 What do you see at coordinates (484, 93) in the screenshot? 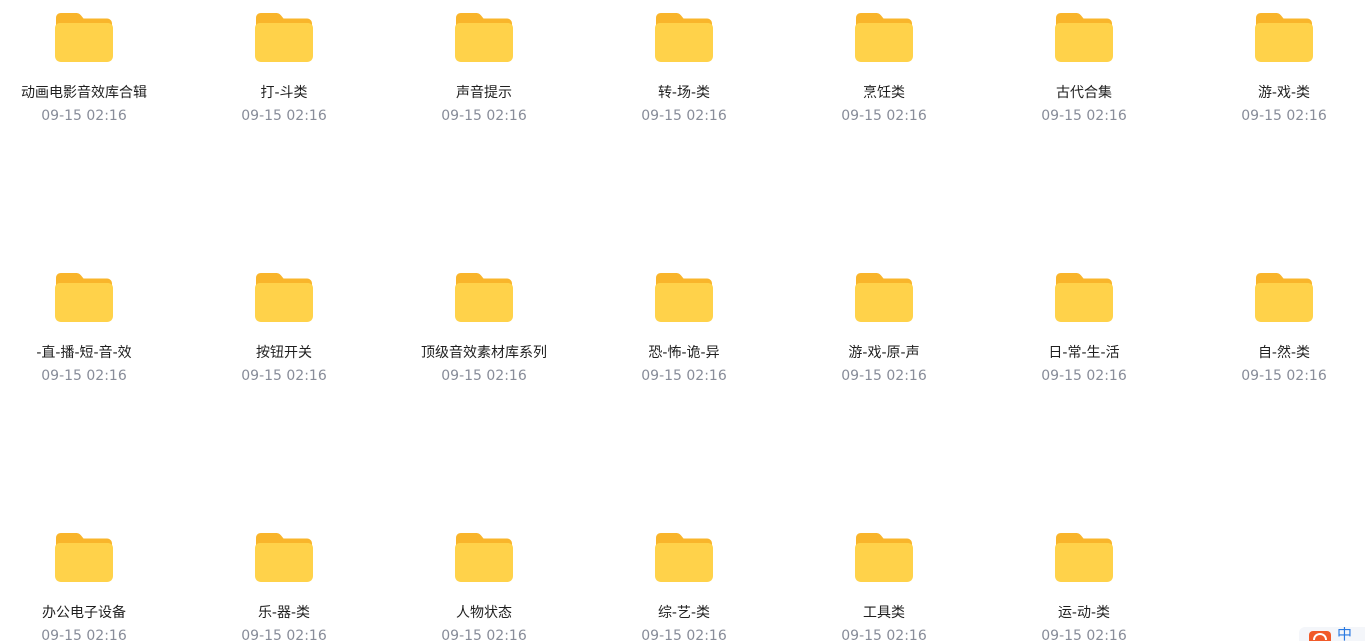
I see `folder-name: 声音提示` at bounding box center [484, 93].